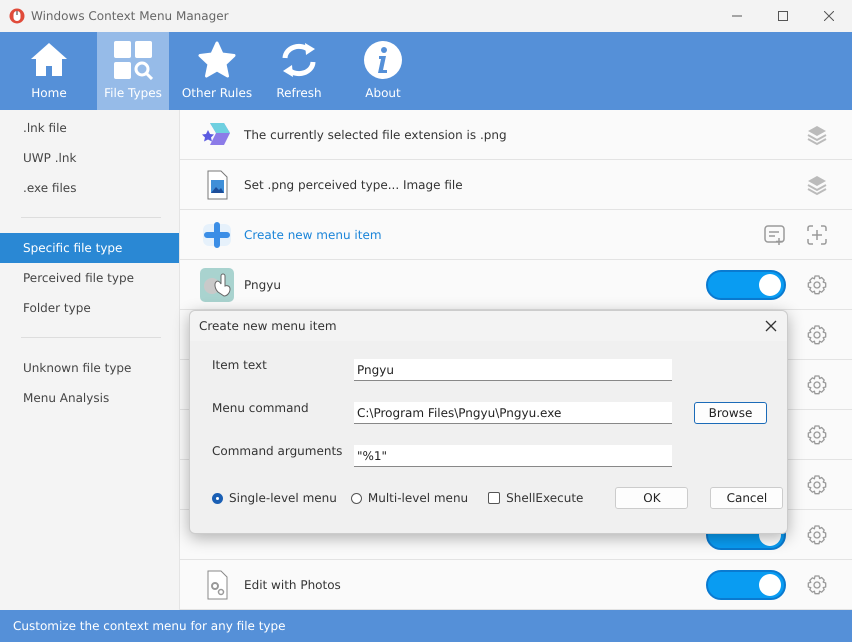 Image resolution: width=852 pixels, height=642 pixels. Describe the element at coordinates (783, 16) in the screenshot. I see `maximize-icon` at that location.